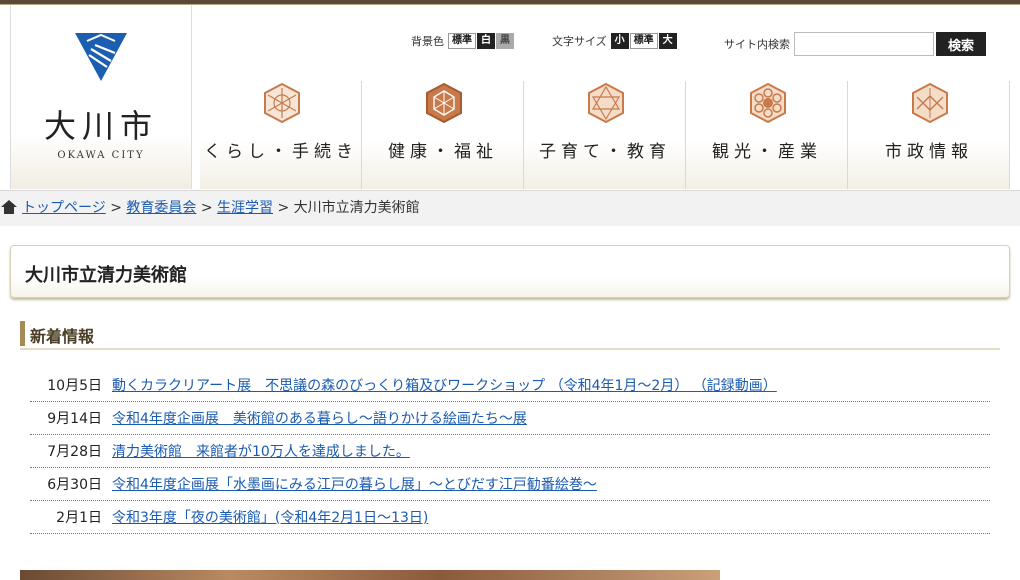  What do you see at coordinates (64, 208) in the screenshot?
I see `breadcrumb-link: トップページ` at bounding box center [64, 208].